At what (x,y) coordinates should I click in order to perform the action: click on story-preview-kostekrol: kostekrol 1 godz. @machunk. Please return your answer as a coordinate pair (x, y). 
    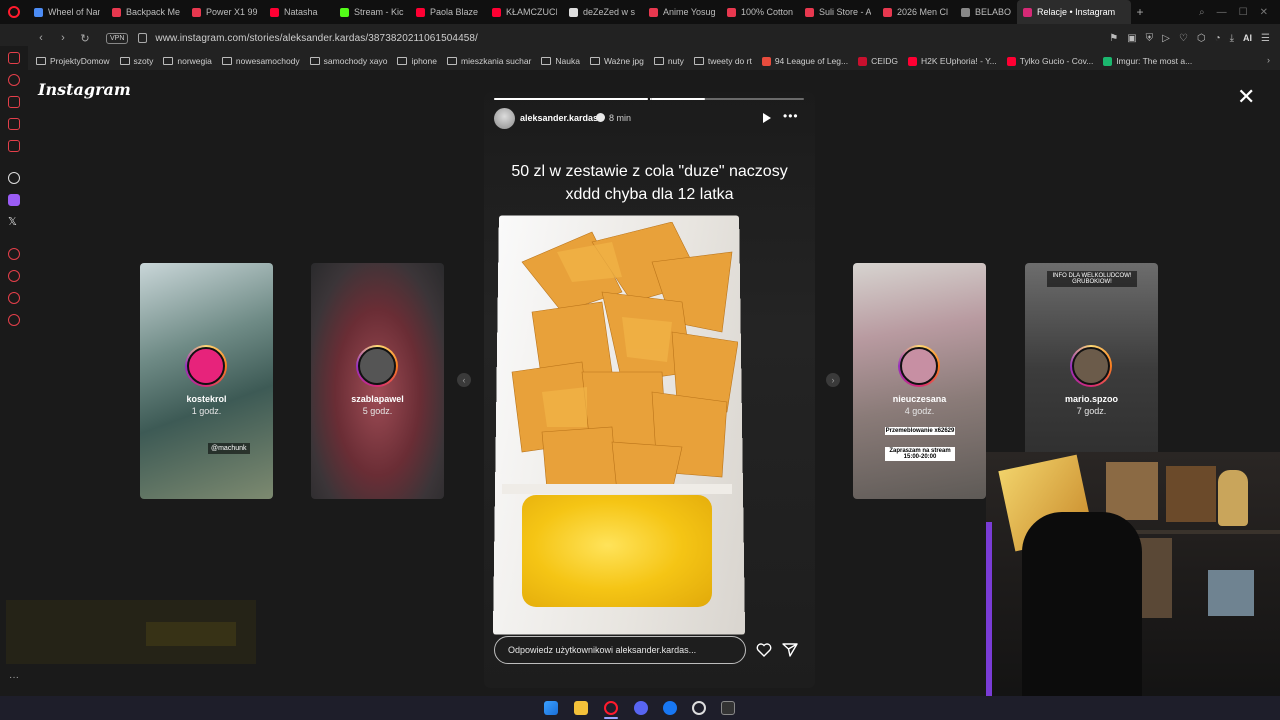
    Looking at the image, I should click on (206, 381).